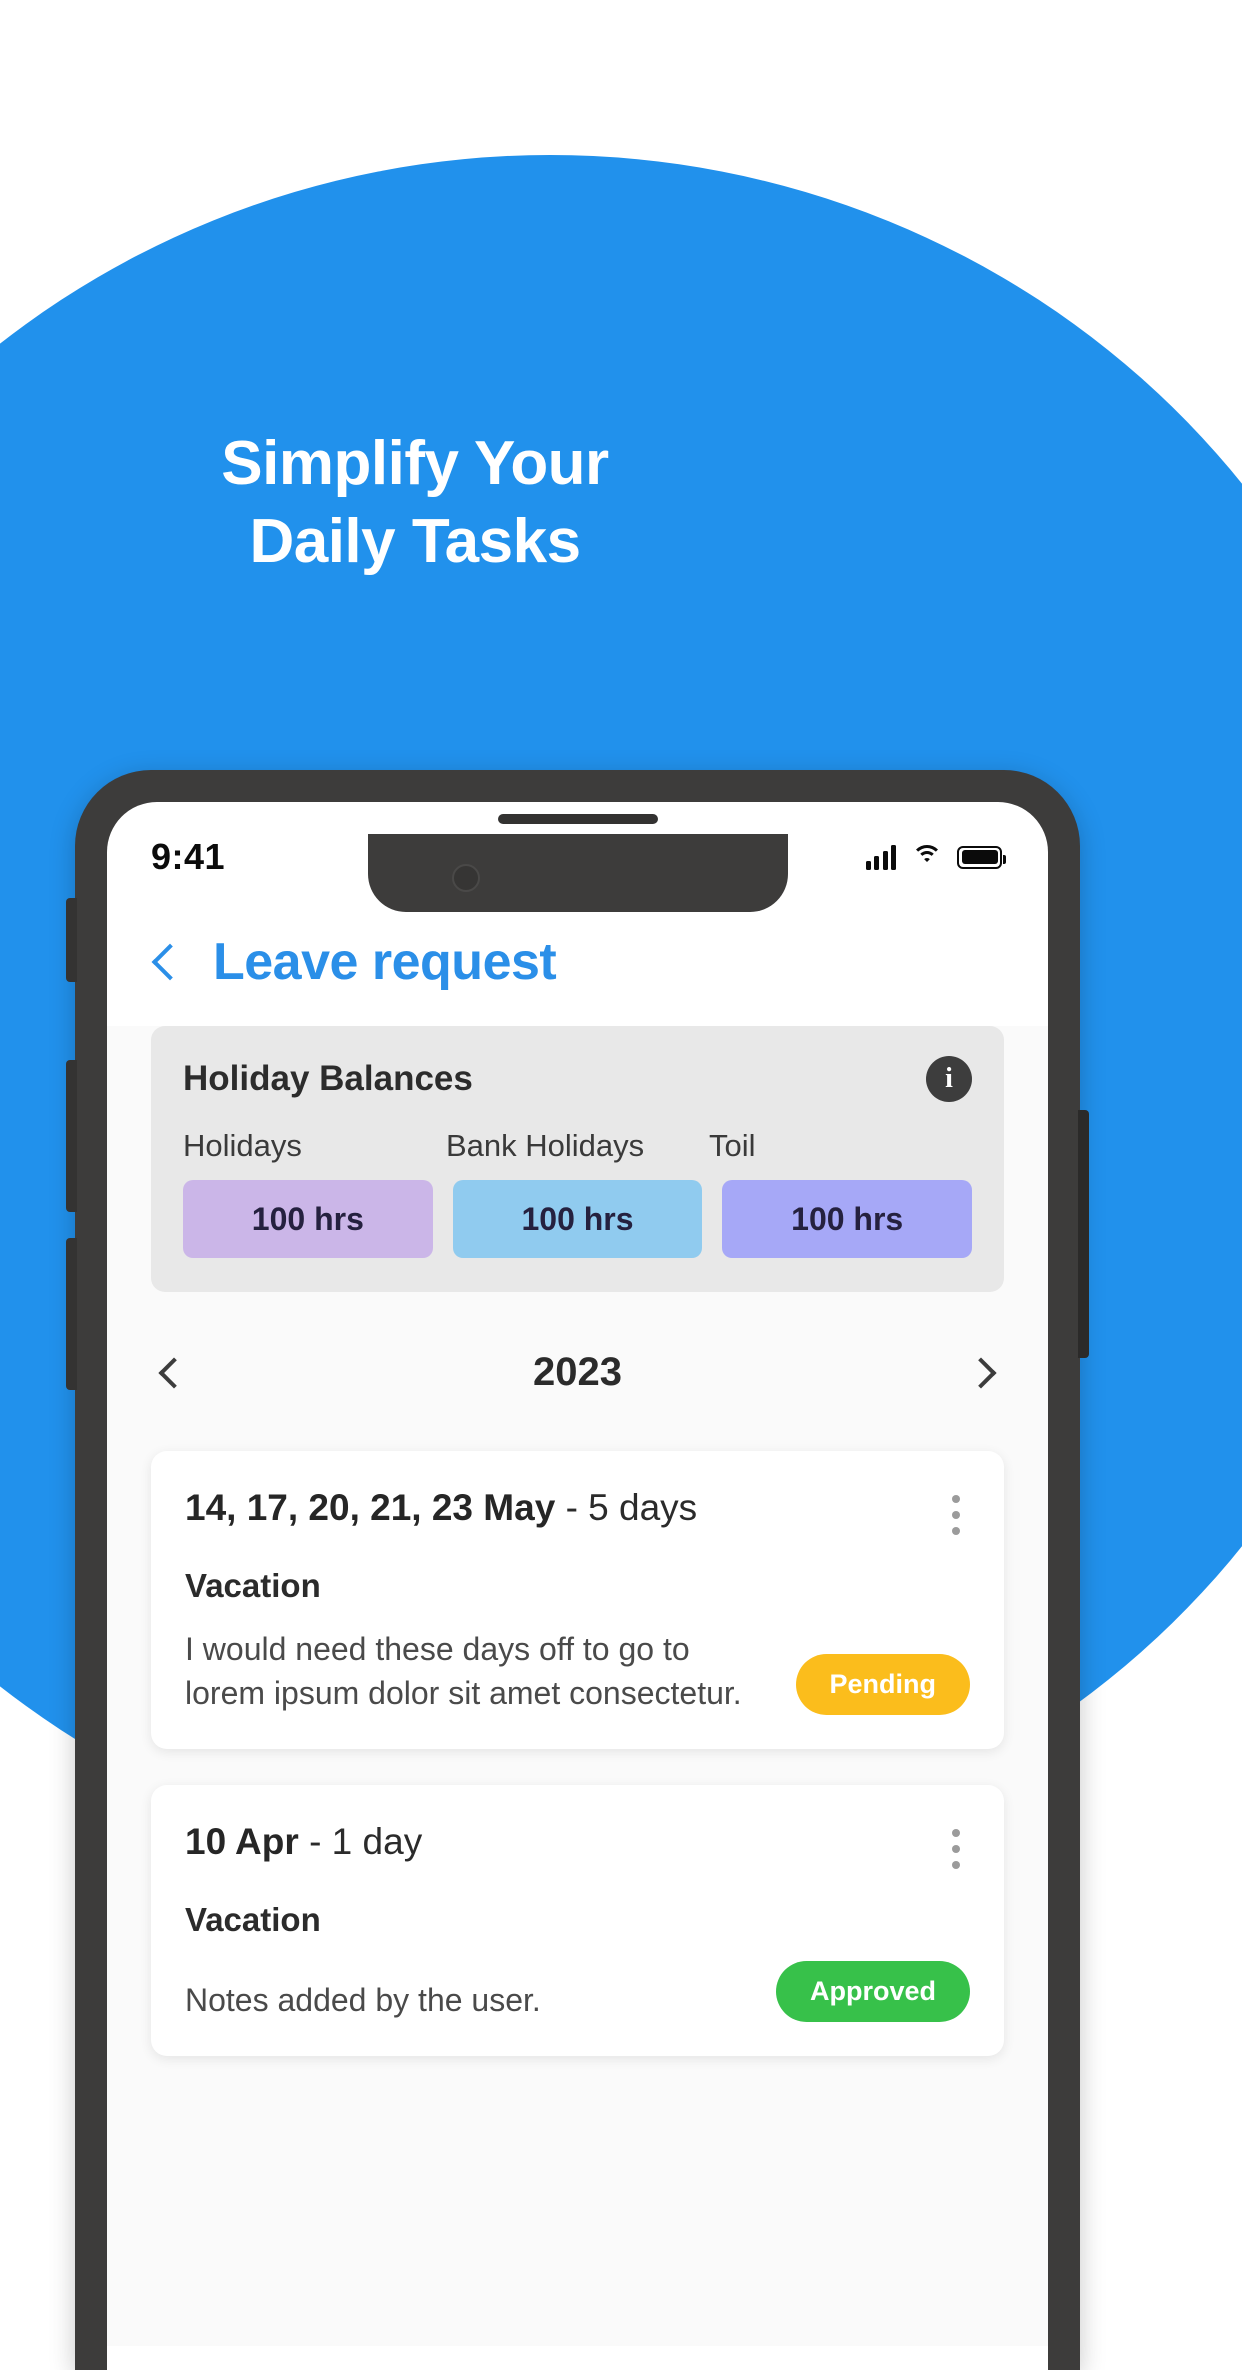 Image resolution: width=1242 pixels, height=2370 pixels. Describe the element at coordinates (577, 1079) in the screenshot. I see `holiday-balances-header: Holiday Balances i` at that location.